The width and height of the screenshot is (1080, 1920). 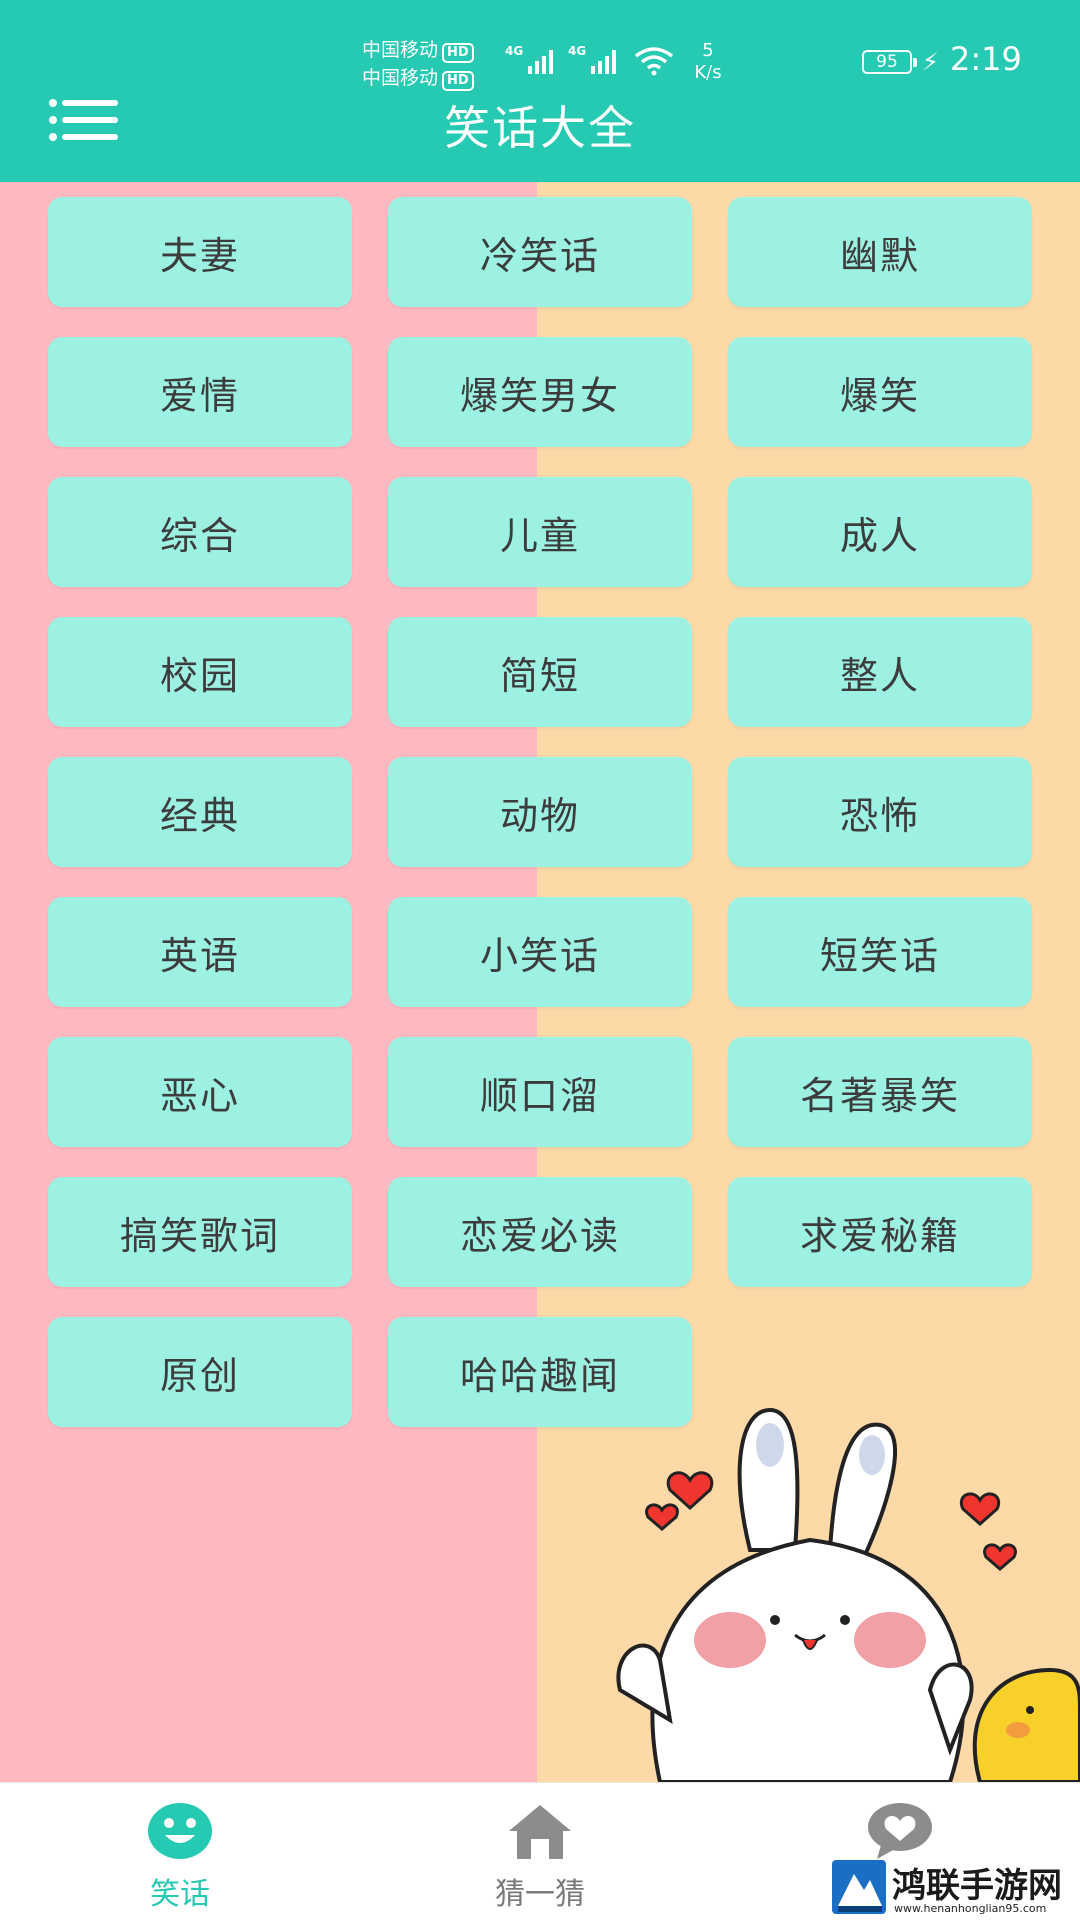 What do you see at coordinates (859, 1887) in the screenshot?
I see `watermark-logo-icon` at bounding box center [859, 1887].